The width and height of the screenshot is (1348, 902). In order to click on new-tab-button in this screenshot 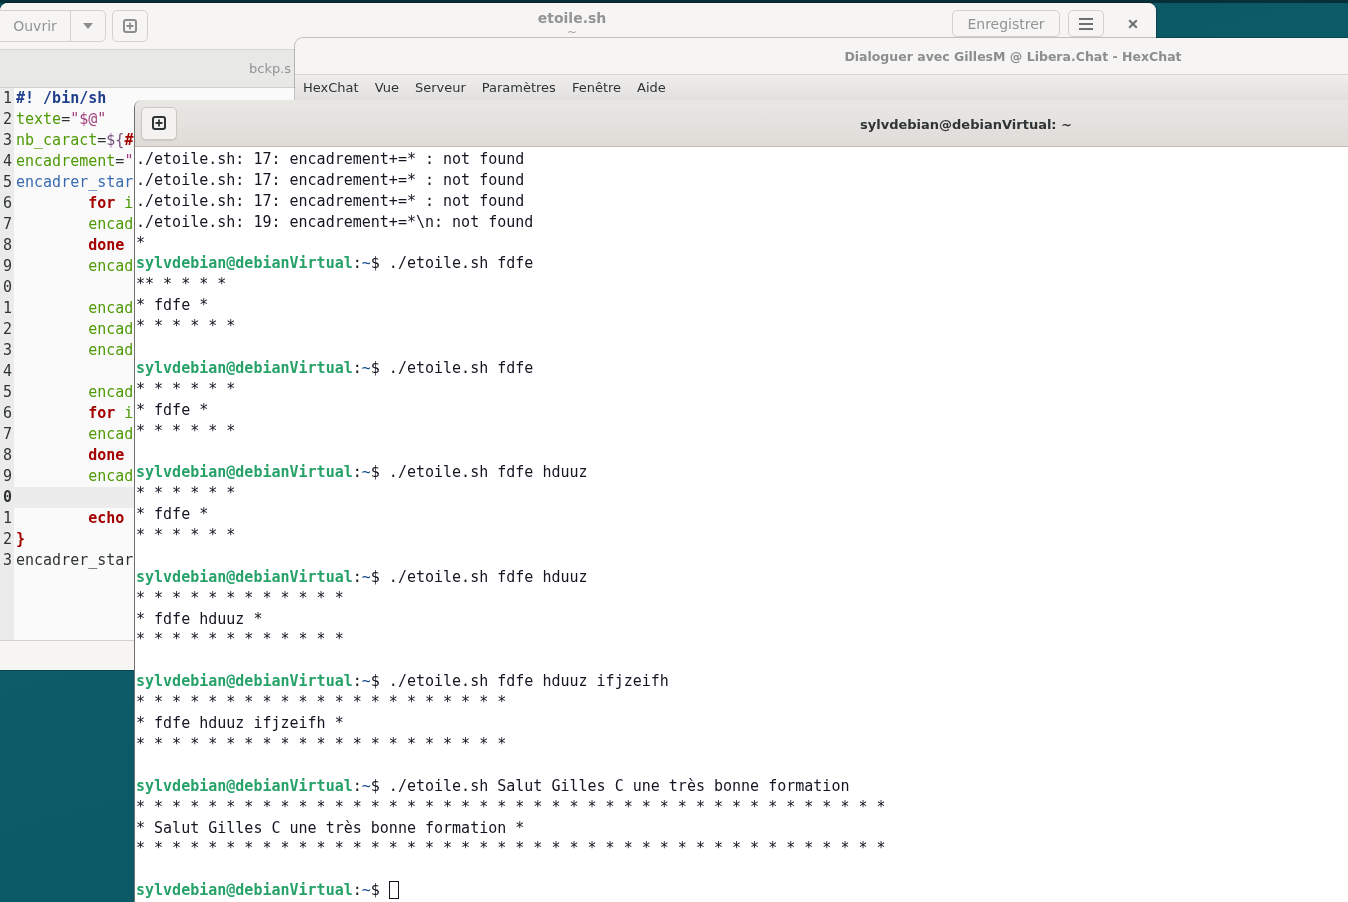, I will do `click(159, 123)`.